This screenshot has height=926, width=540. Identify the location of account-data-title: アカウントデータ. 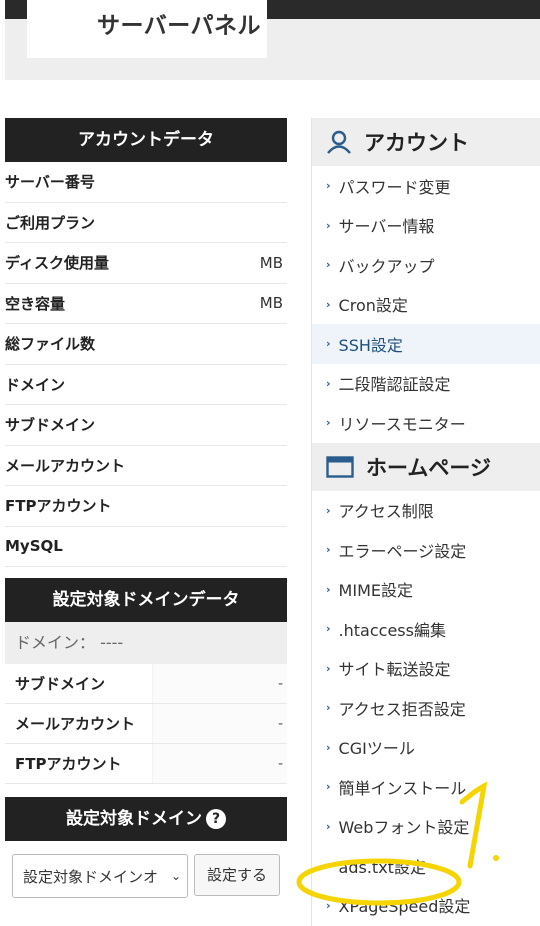
(146, 140).